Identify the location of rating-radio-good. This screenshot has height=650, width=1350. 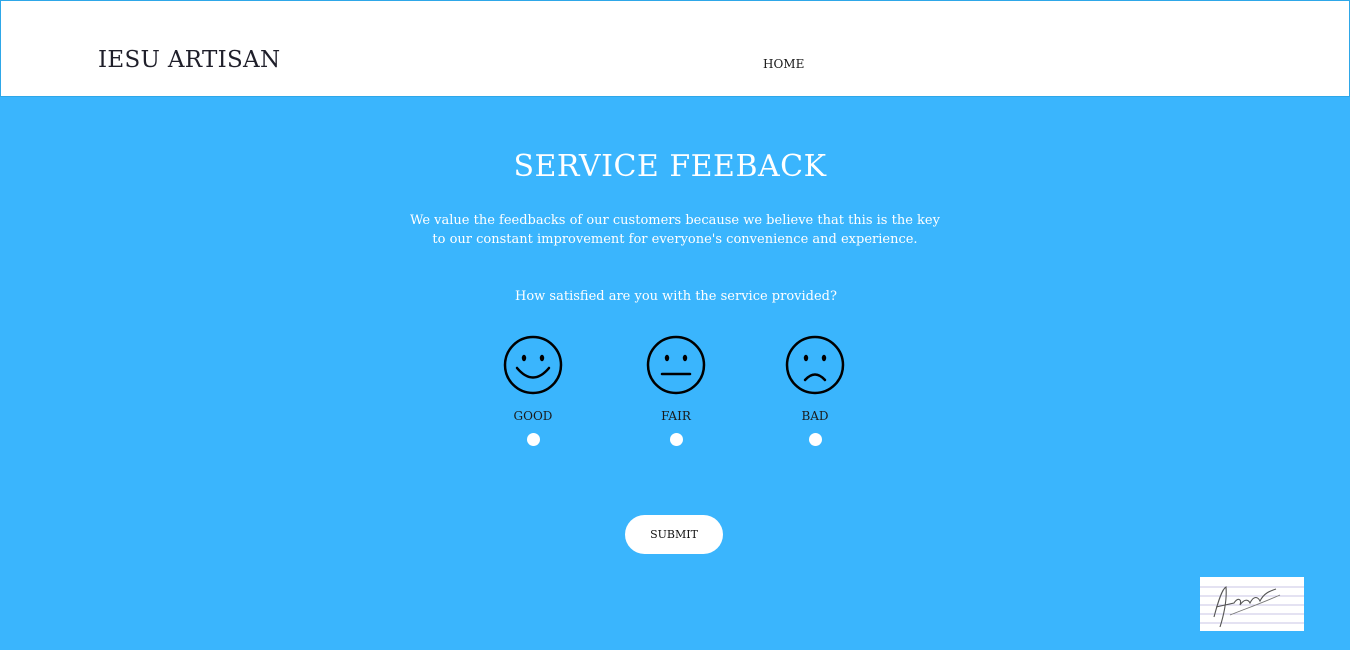
(533, 439).